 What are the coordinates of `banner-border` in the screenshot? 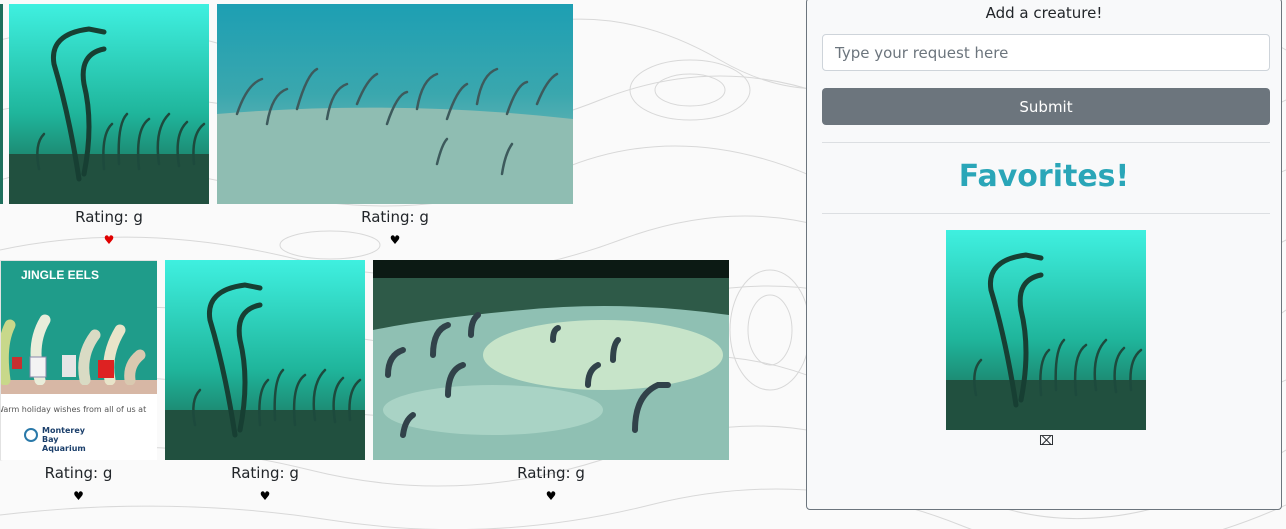 It's located at (78, 360).